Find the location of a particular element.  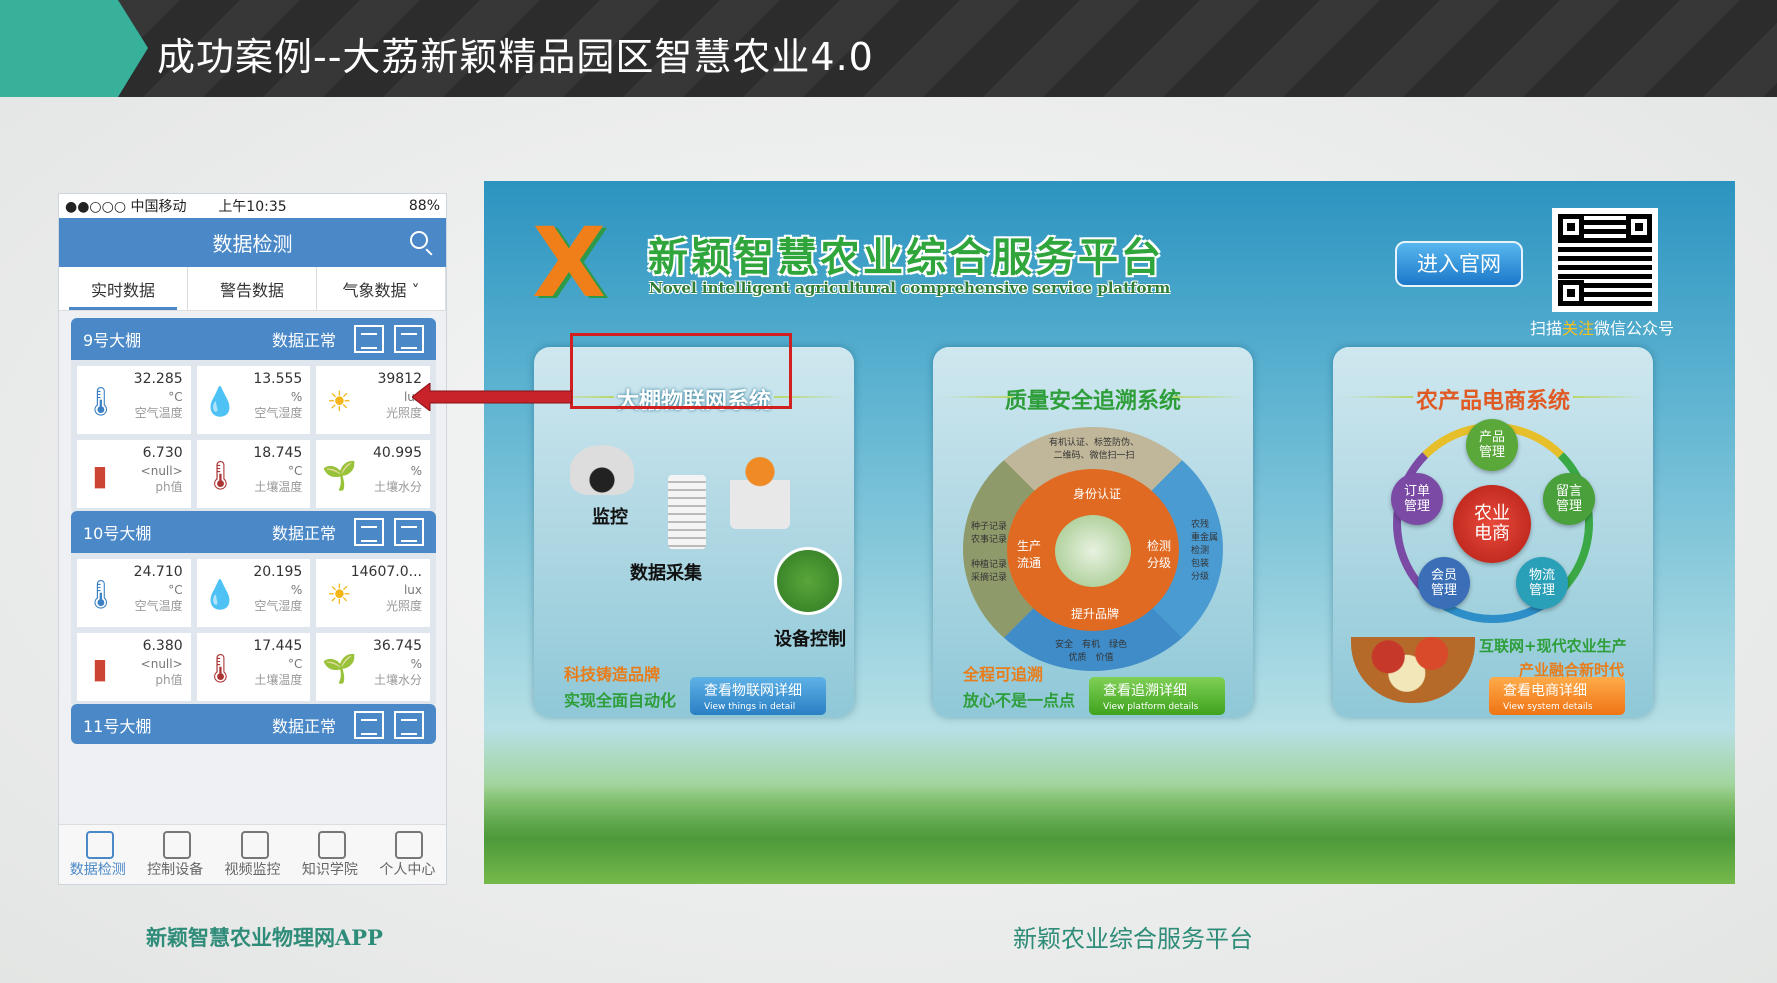

sensor-cell: 🌱 40.995% 土壤水分 is located at coordinates (373, 474).